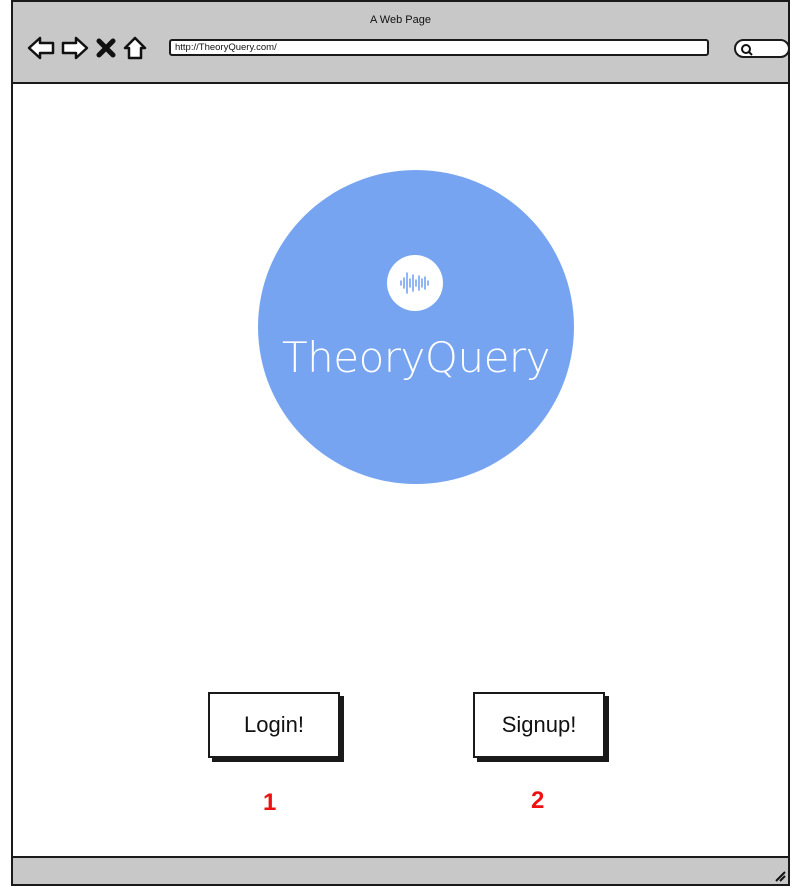 The height and width of the screenshot is (888, 792). What do you see at coordinates (416, 327) in the screenshot?
I see `logo-circle: TheoryQuery` at bounding box center [416, 327].